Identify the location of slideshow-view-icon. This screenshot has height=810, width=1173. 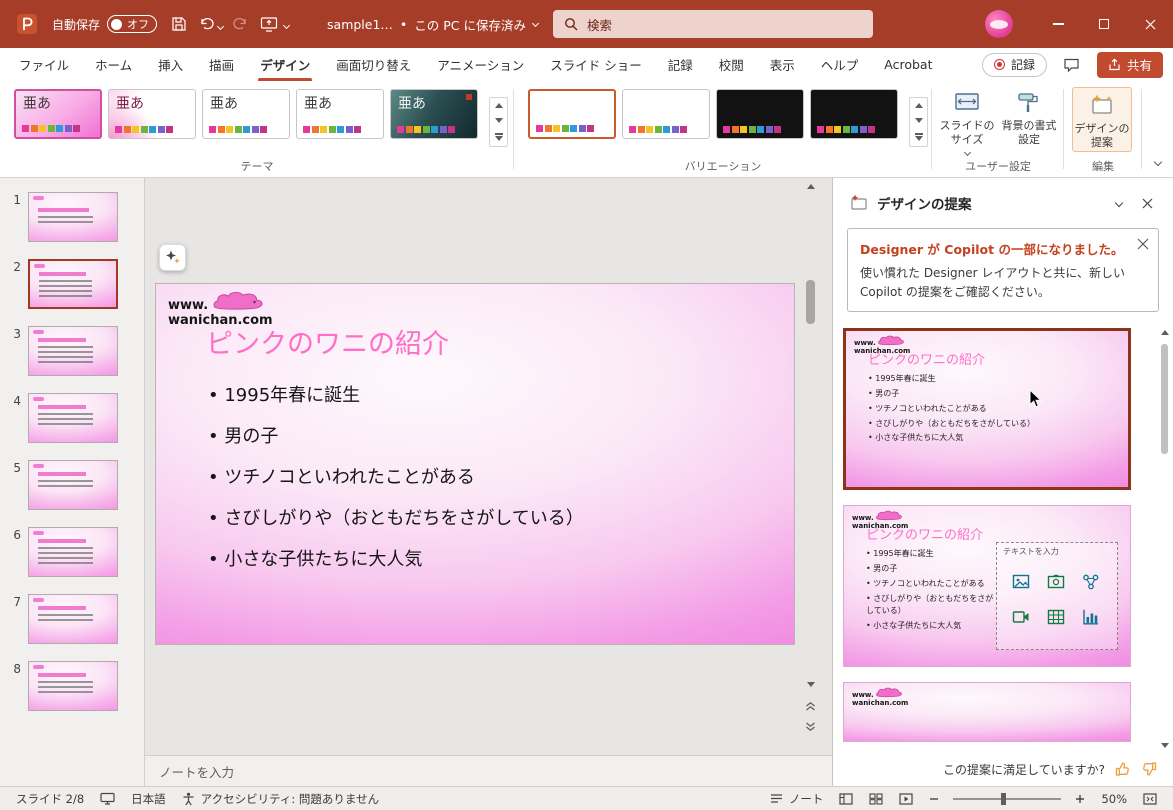
(906, 798).